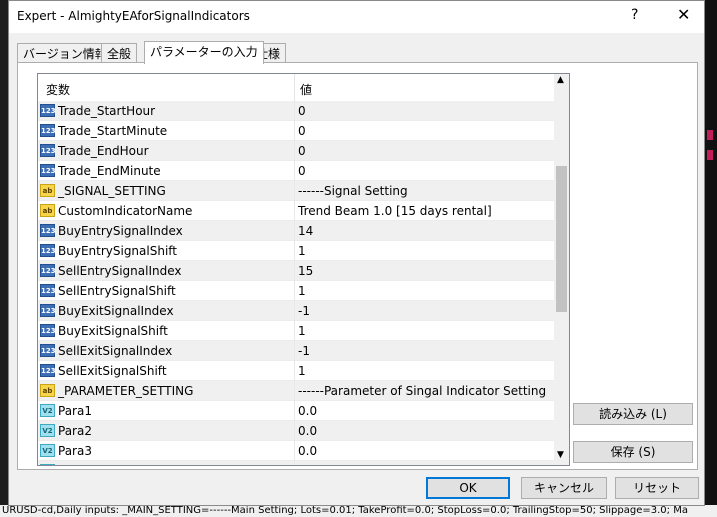  I want to click on parameter-row: V2 Para1 0.0, so click(296, 411).